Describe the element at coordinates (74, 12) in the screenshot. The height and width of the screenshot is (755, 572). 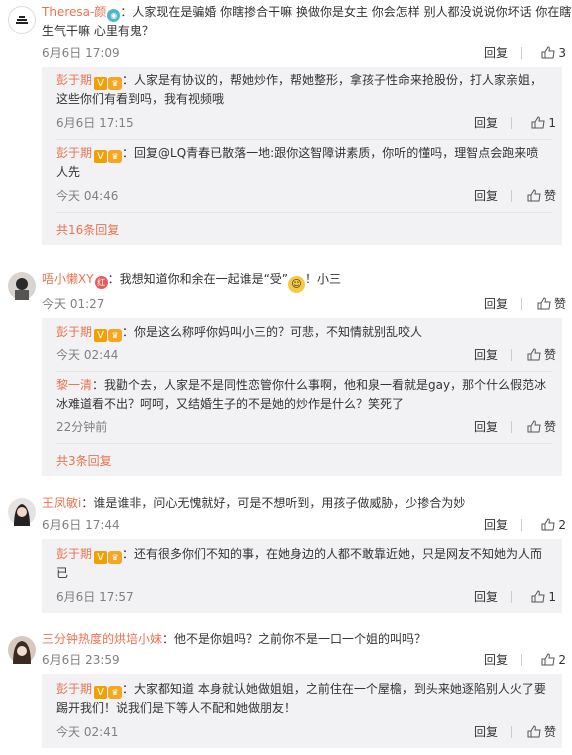
I see `comment-username: Theresa-颜` at that location.